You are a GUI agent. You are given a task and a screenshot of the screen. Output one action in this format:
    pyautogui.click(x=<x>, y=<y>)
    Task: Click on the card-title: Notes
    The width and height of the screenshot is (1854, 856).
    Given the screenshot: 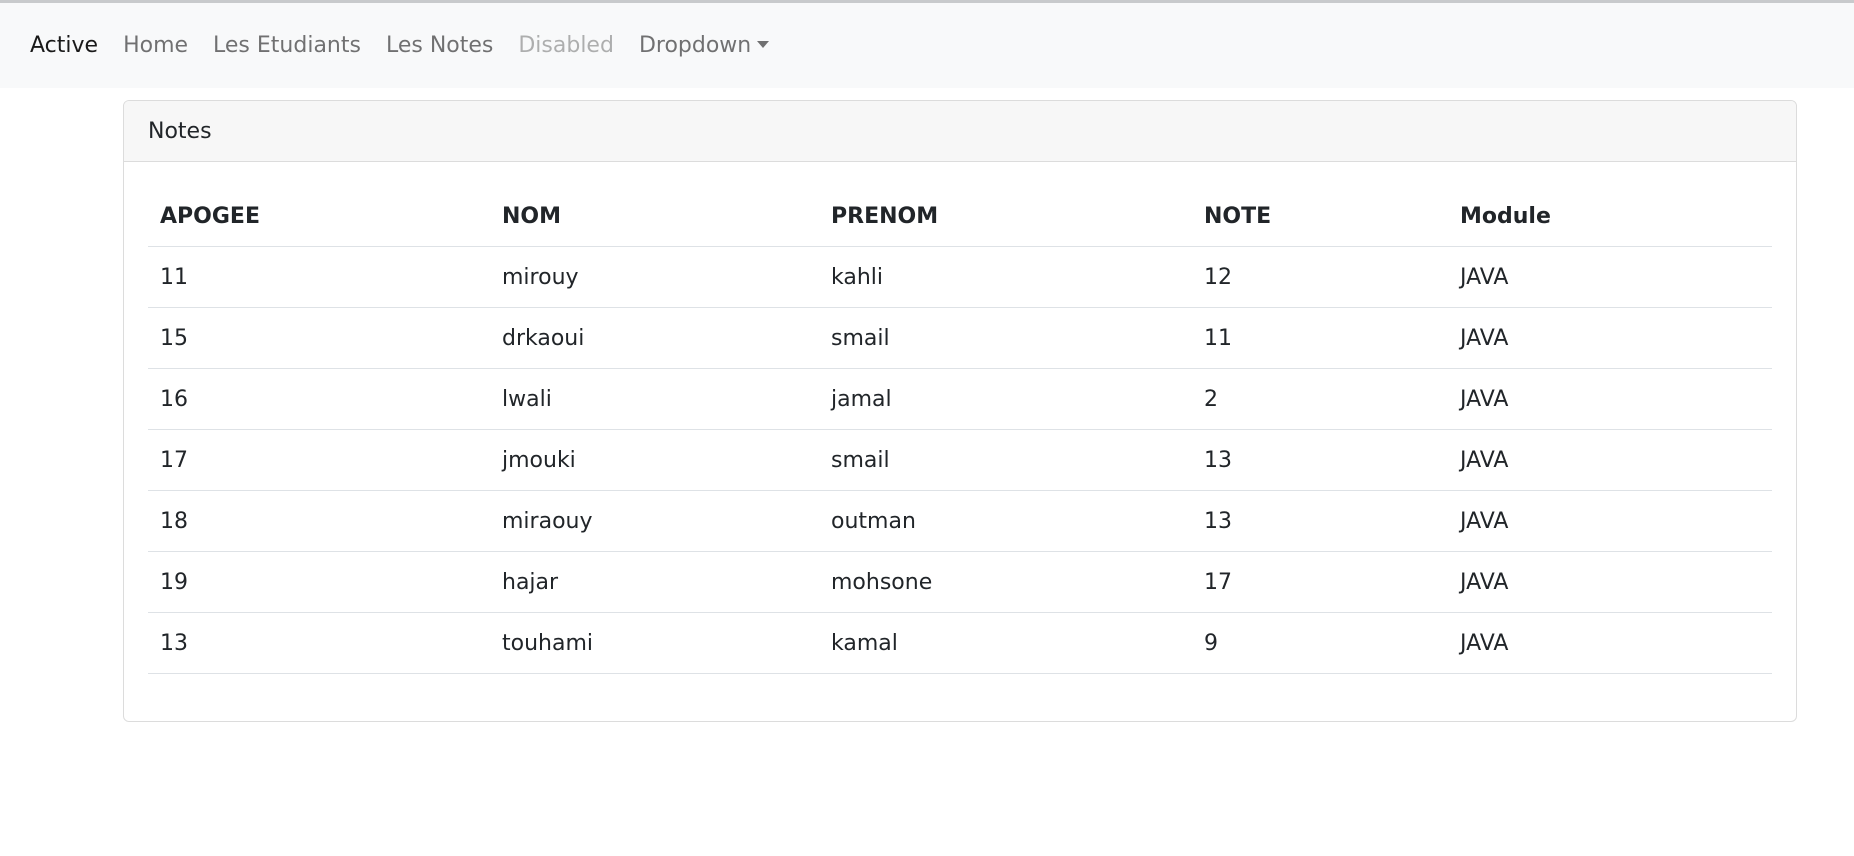 What is the action you would take?
    pyautogui.click(x=180, y=131)
    